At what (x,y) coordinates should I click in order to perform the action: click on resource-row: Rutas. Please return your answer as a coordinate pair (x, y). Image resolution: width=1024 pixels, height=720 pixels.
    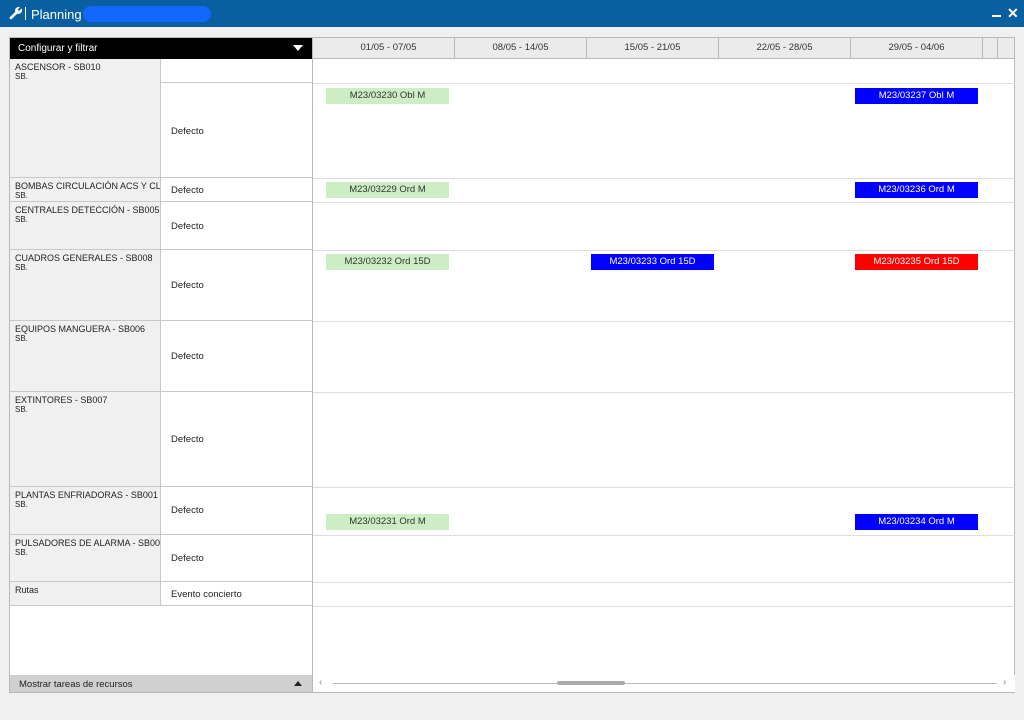
    Looking at the image, I should click on (161, 594).